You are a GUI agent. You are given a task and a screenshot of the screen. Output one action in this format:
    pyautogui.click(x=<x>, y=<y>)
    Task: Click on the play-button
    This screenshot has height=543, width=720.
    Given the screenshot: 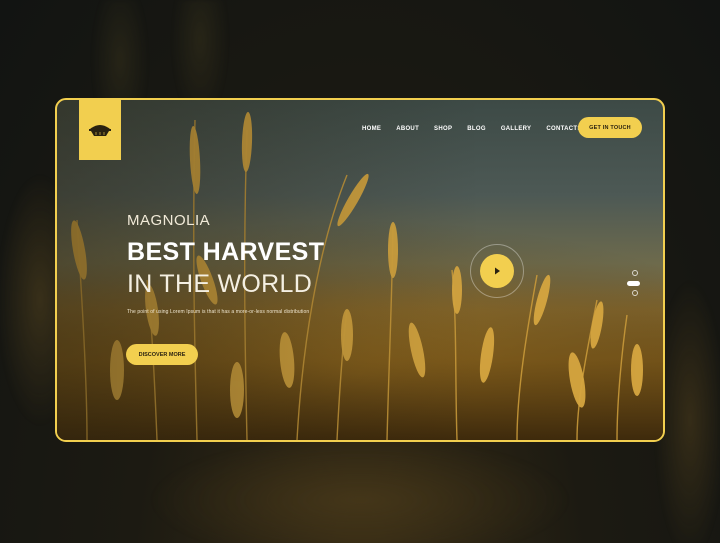 What is the action you would take?
    pyautogui.click(x=497, y=271)
    